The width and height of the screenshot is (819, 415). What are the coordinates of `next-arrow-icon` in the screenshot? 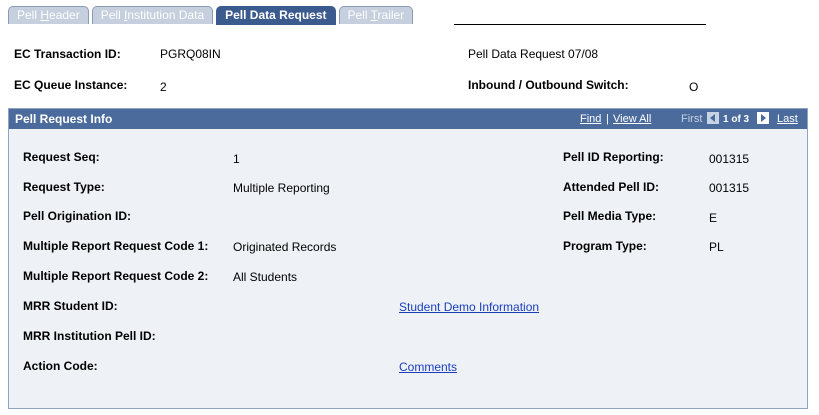 It's located at (763, 118).